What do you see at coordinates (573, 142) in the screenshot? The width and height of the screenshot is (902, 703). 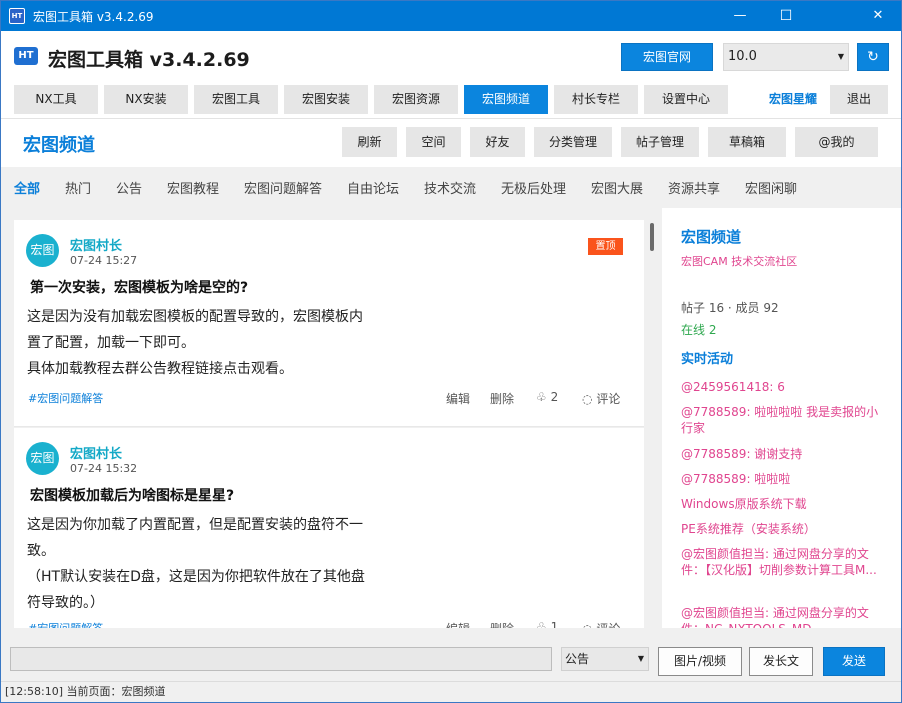 I see `category-manage-button: 分类管理` at bounding box center [573, 142].